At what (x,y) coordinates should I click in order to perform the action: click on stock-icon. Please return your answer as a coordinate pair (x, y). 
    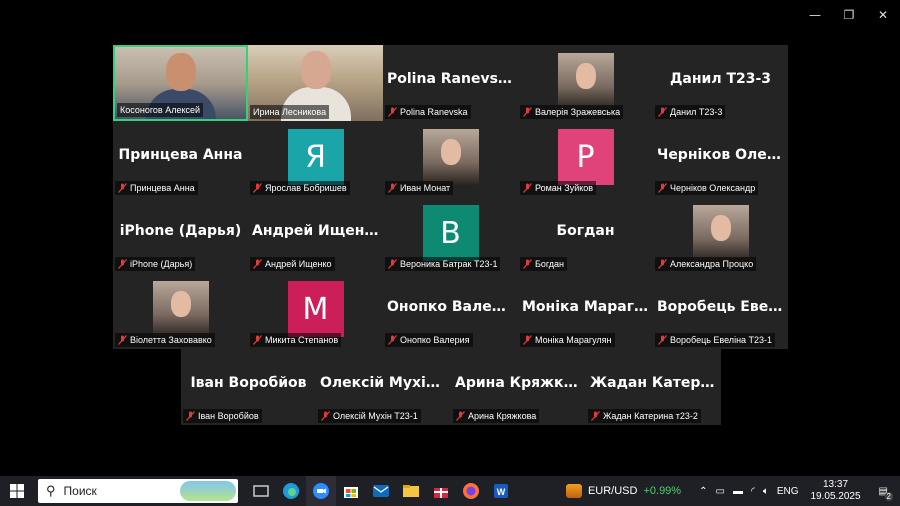
    Looking at the image, I should click on (573, 491).